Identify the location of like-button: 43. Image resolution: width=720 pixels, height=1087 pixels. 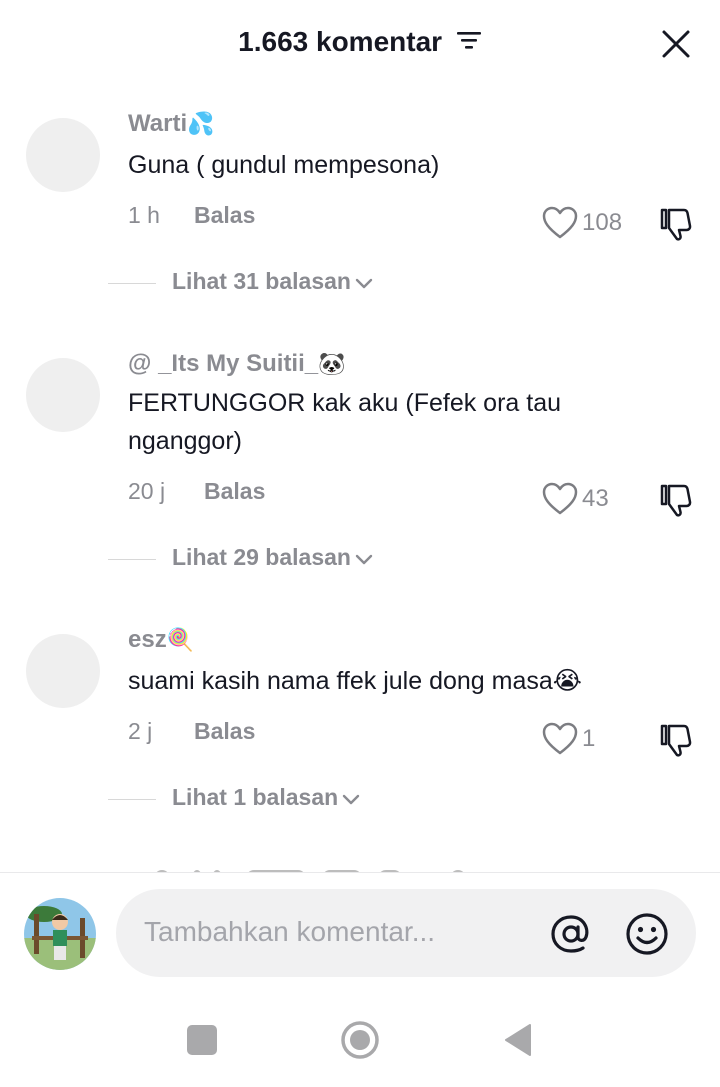
(575, 499).